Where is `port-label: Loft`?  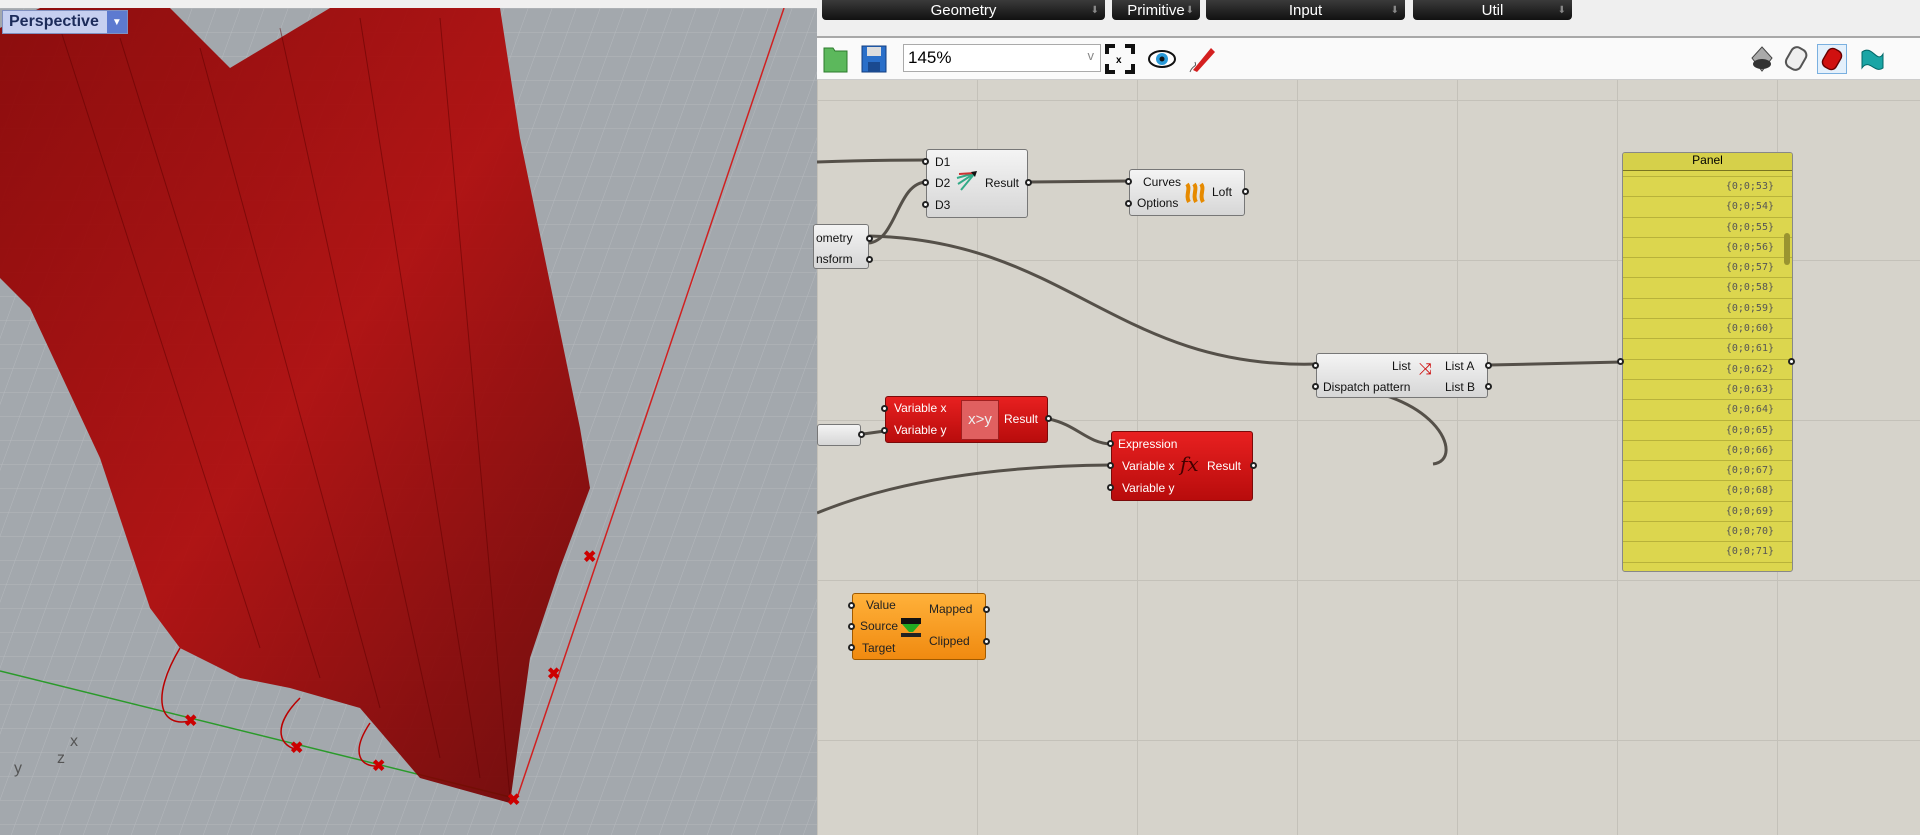 port-label: Loft is located at coordinates (1222, 192).